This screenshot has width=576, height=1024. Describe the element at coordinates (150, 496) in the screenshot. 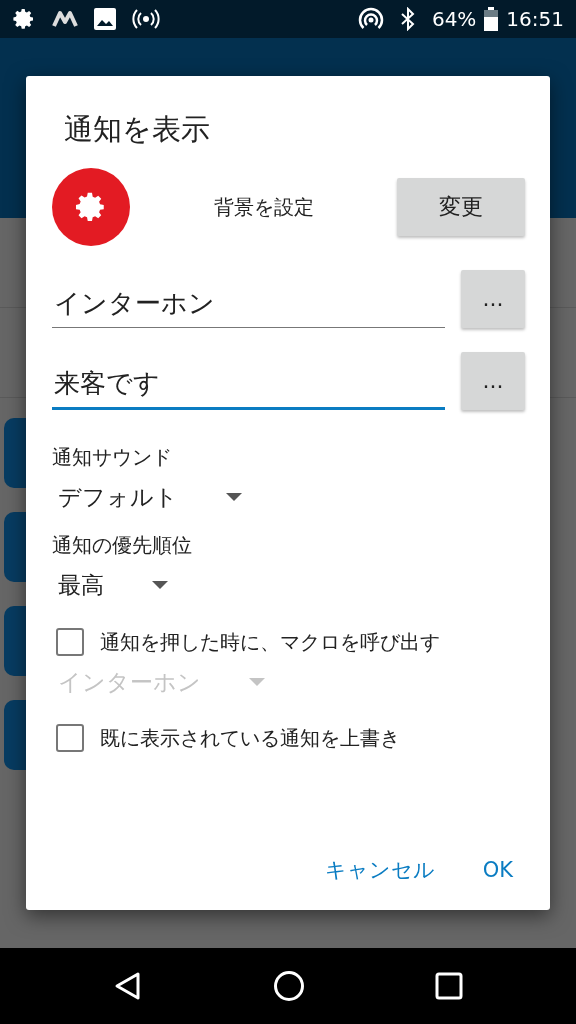

I see `dropdown: デフォルト` at that location.